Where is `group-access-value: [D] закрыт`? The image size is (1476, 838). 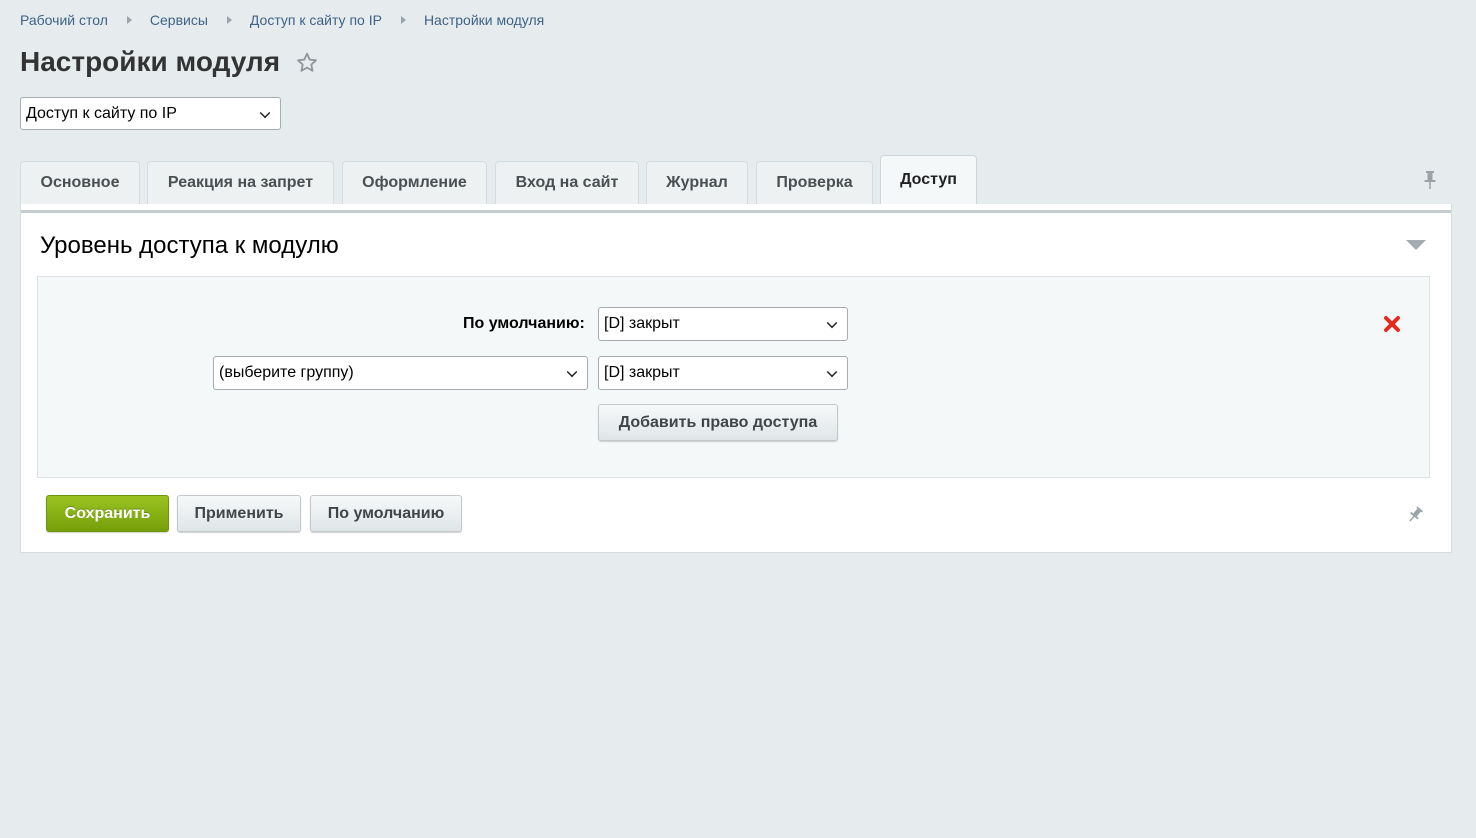
group-access-value: [D] закрыт is located at coordinates (642, 372).